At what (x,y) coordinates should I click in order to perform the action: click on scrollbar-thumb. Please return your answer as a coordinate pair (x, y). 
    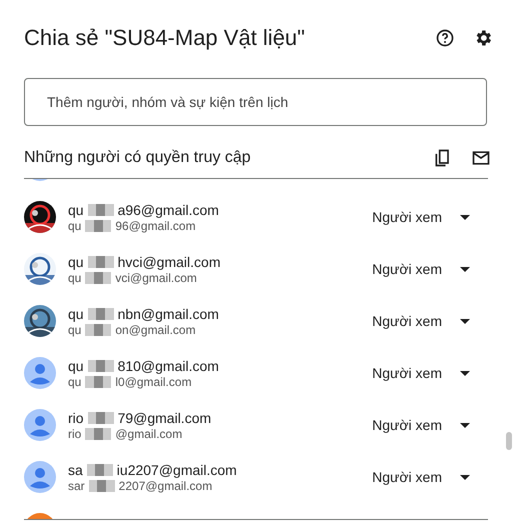
    Looking at the image, I should click on (509, 441).